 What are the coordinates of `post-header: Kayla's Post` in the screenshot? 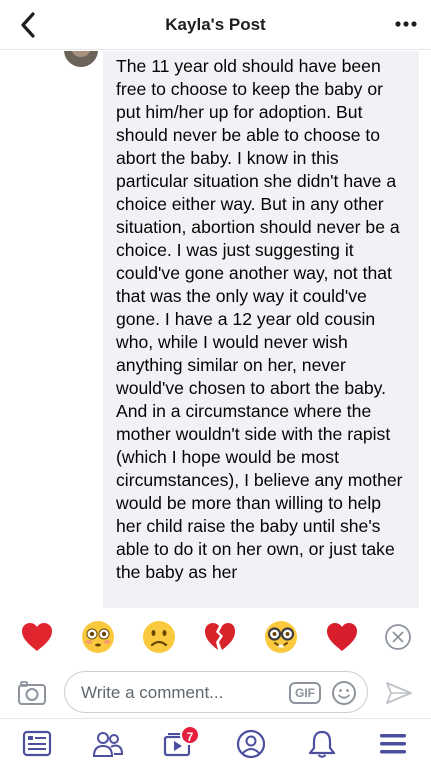 It's located at (215, 25).